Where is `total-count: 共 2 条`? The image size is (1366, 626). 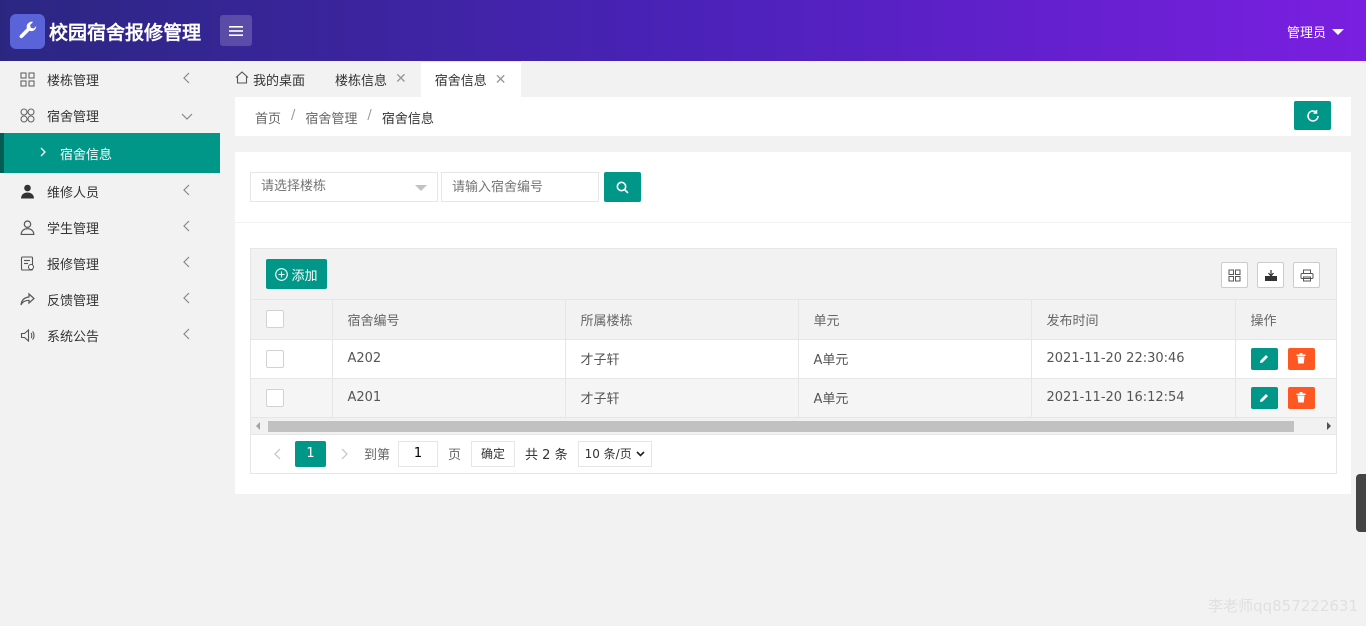
total-count: 共 2 条 is located at coordinates (546, 455).